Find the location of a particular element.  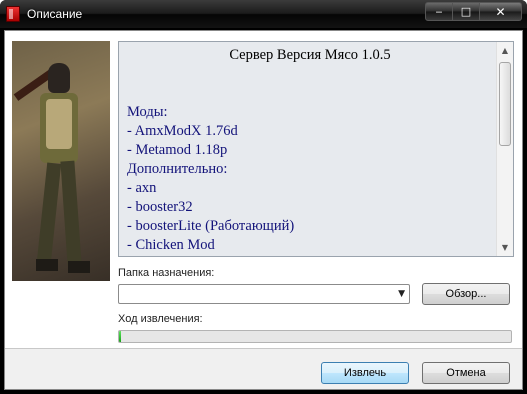

maximize-icon: □ is located at coordinates (466, 11).